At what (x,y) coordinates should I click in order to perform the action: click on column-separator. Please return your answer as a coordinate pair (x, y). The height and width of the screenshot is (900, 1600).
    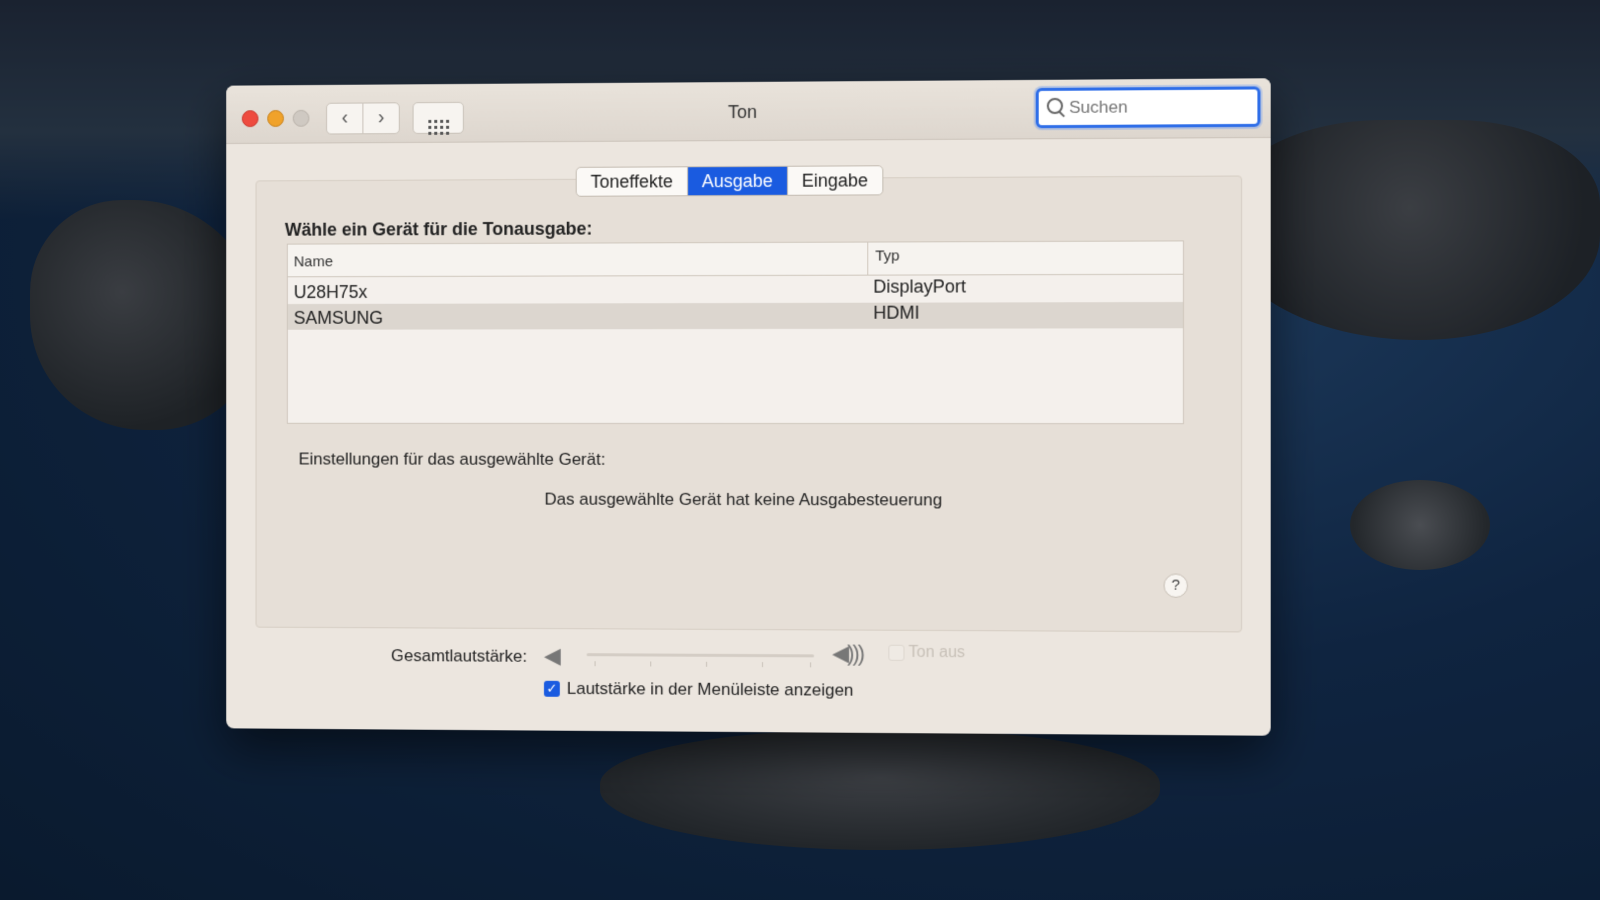
    Looking at the image, I should click on (868, 258).